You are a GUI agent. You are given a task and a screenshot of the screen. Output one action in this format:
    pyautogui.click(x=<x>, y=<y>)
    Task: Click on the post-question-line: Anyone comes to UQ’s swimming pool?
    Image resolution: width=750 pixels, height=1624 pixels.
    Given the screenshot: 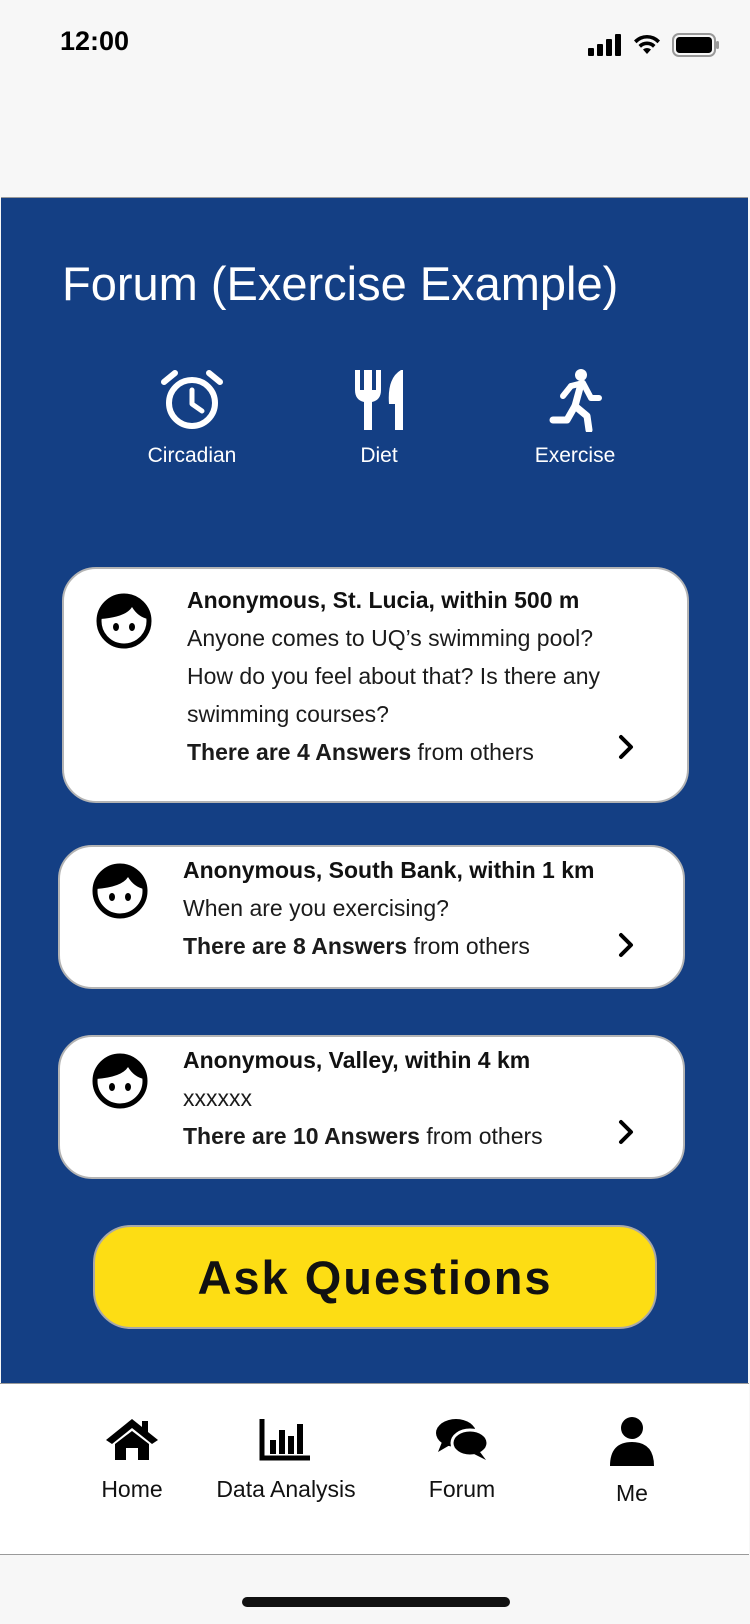 What is the action you would take?
    pyautogui.click(x=390, y=638)
    